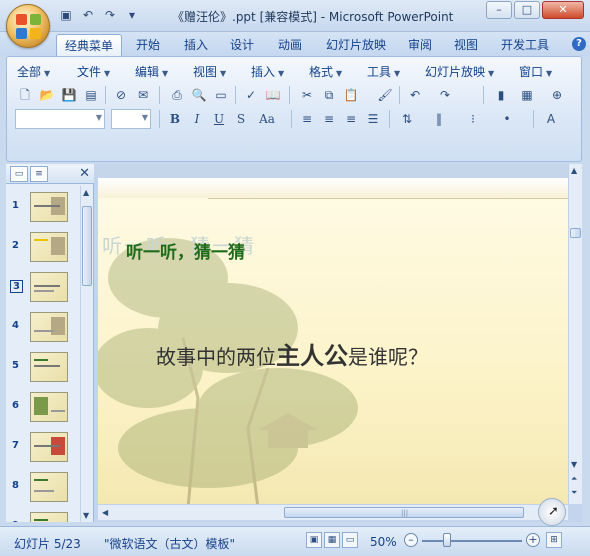 The width and height of the screenshot is (590, 556). Describe the element at coordinates (251, 95) in the screenshot. I see `spelling-icon: ✓` at that location.